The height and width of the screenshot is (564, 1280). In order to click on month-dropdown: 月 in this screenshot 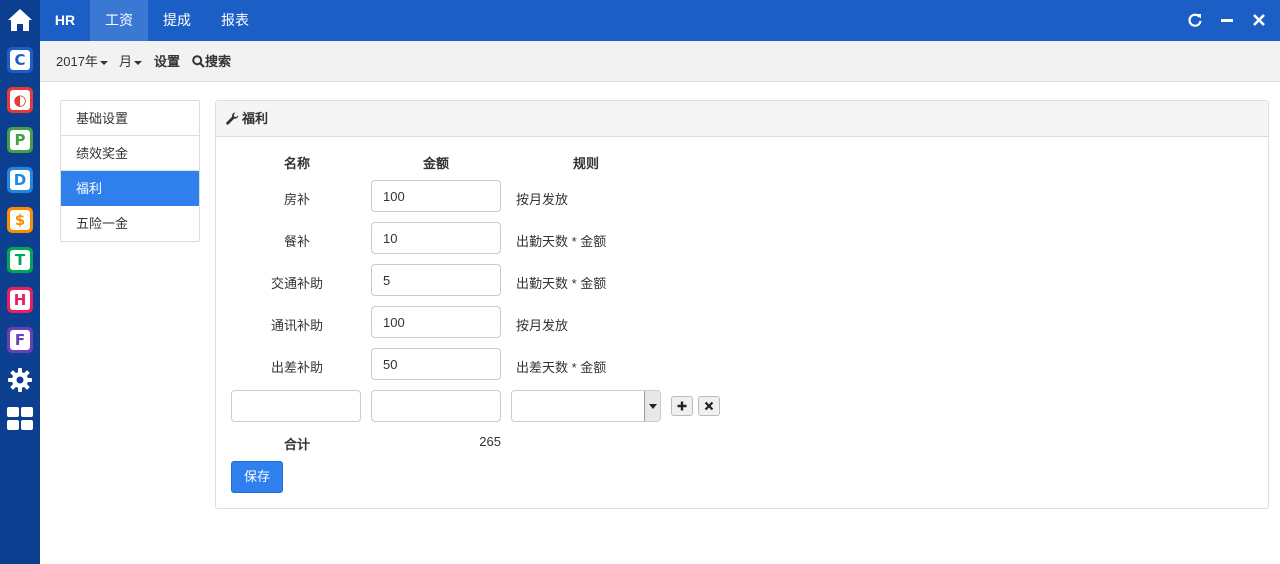, I will do `click(131, 61)`.